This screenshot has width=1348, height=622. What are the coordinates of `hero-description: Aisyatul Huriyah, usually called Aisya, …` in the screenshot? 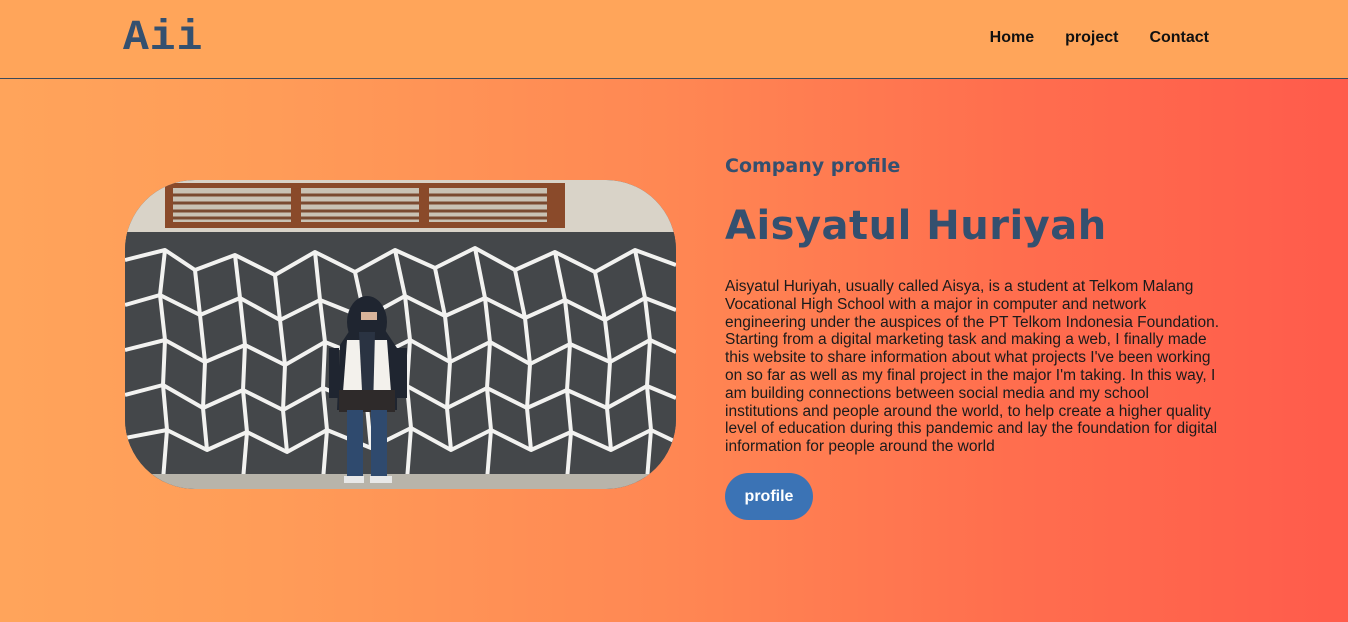 It's located at (972, 367).